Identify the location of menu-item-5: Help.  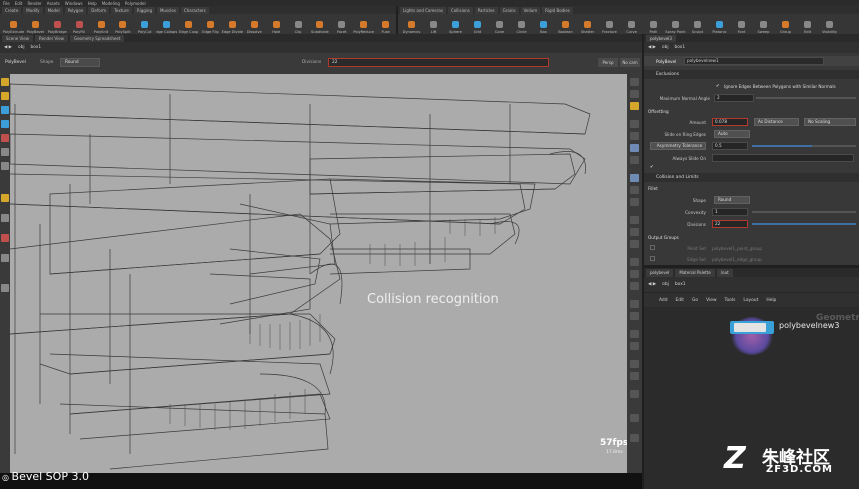
(92, 3).